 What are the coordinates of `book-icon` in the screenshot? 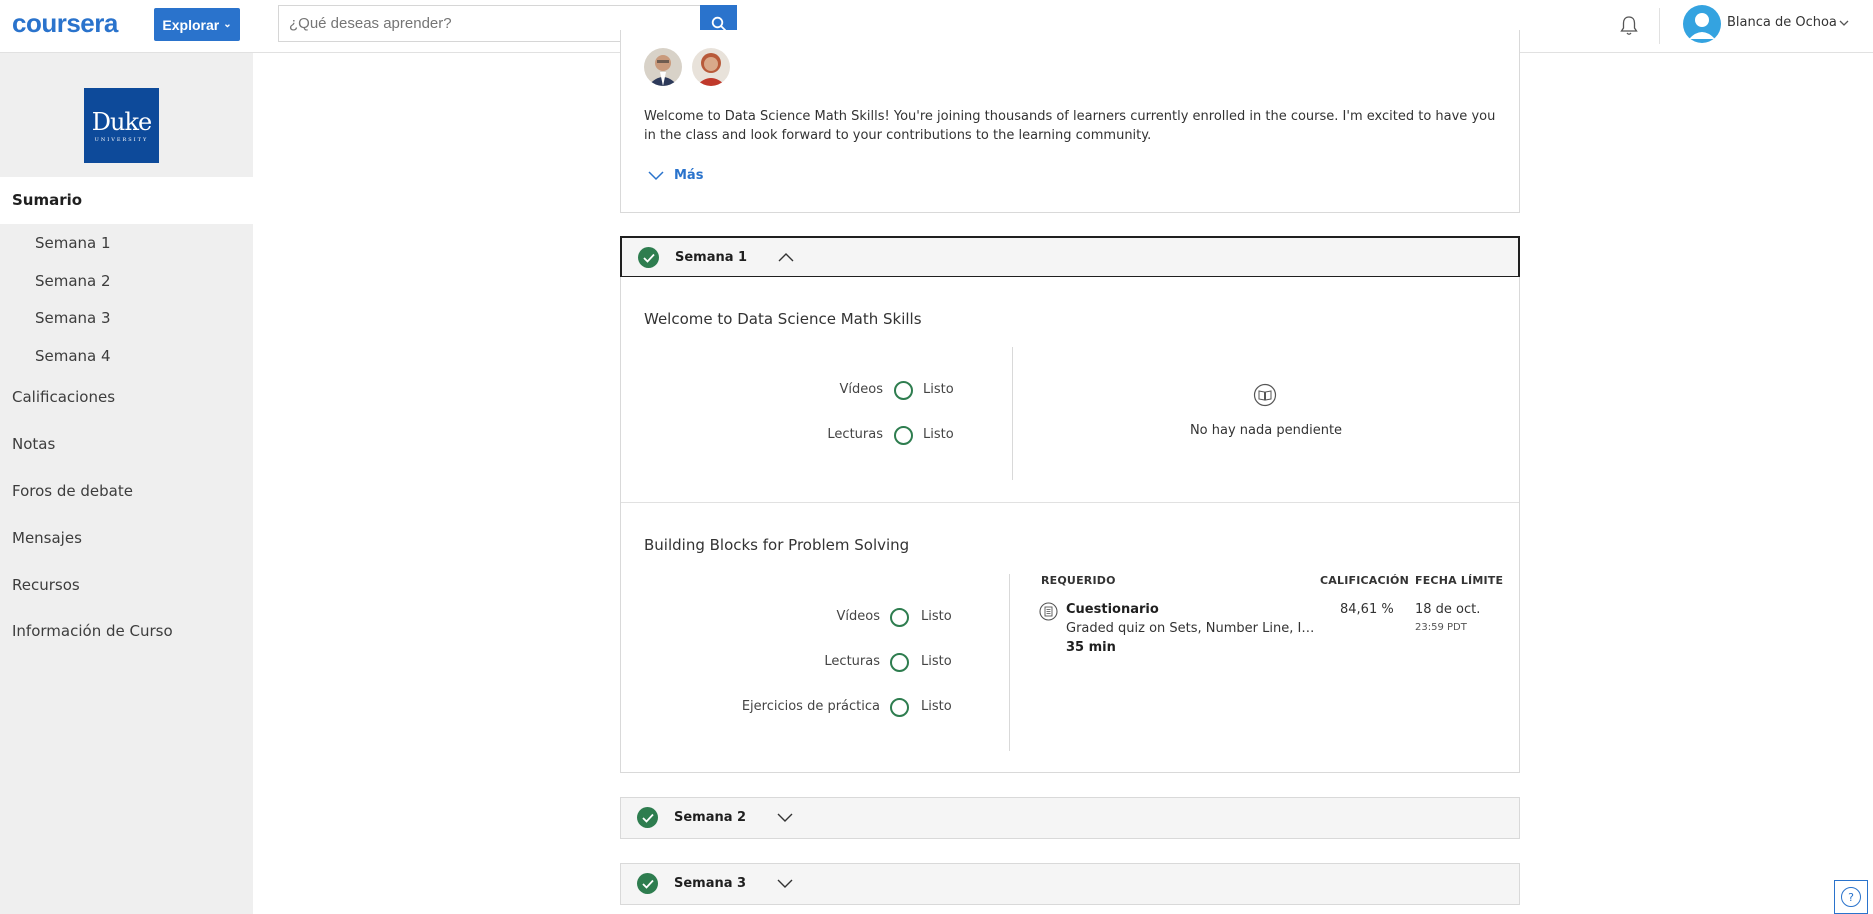 It's located at (1265, 395).